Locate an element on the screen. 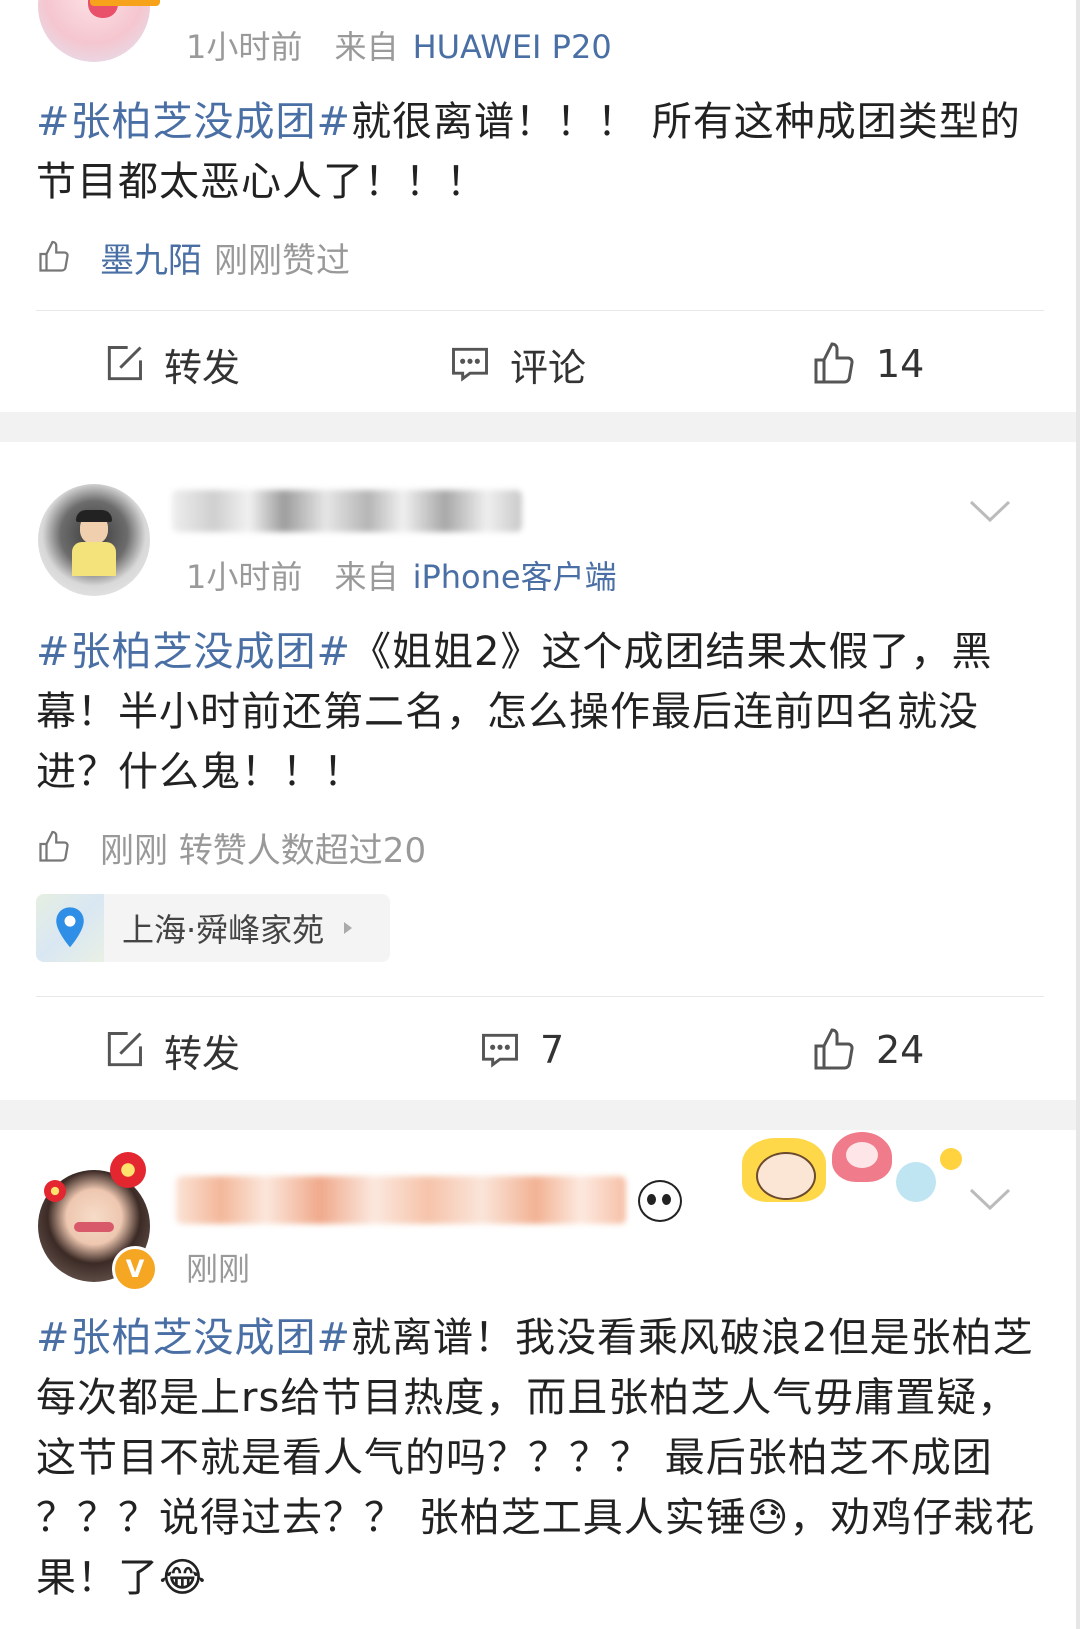 This screenshot has width=1080, height=1629. post3-meta: 刚刚 is located at coordinates (218, 1267).